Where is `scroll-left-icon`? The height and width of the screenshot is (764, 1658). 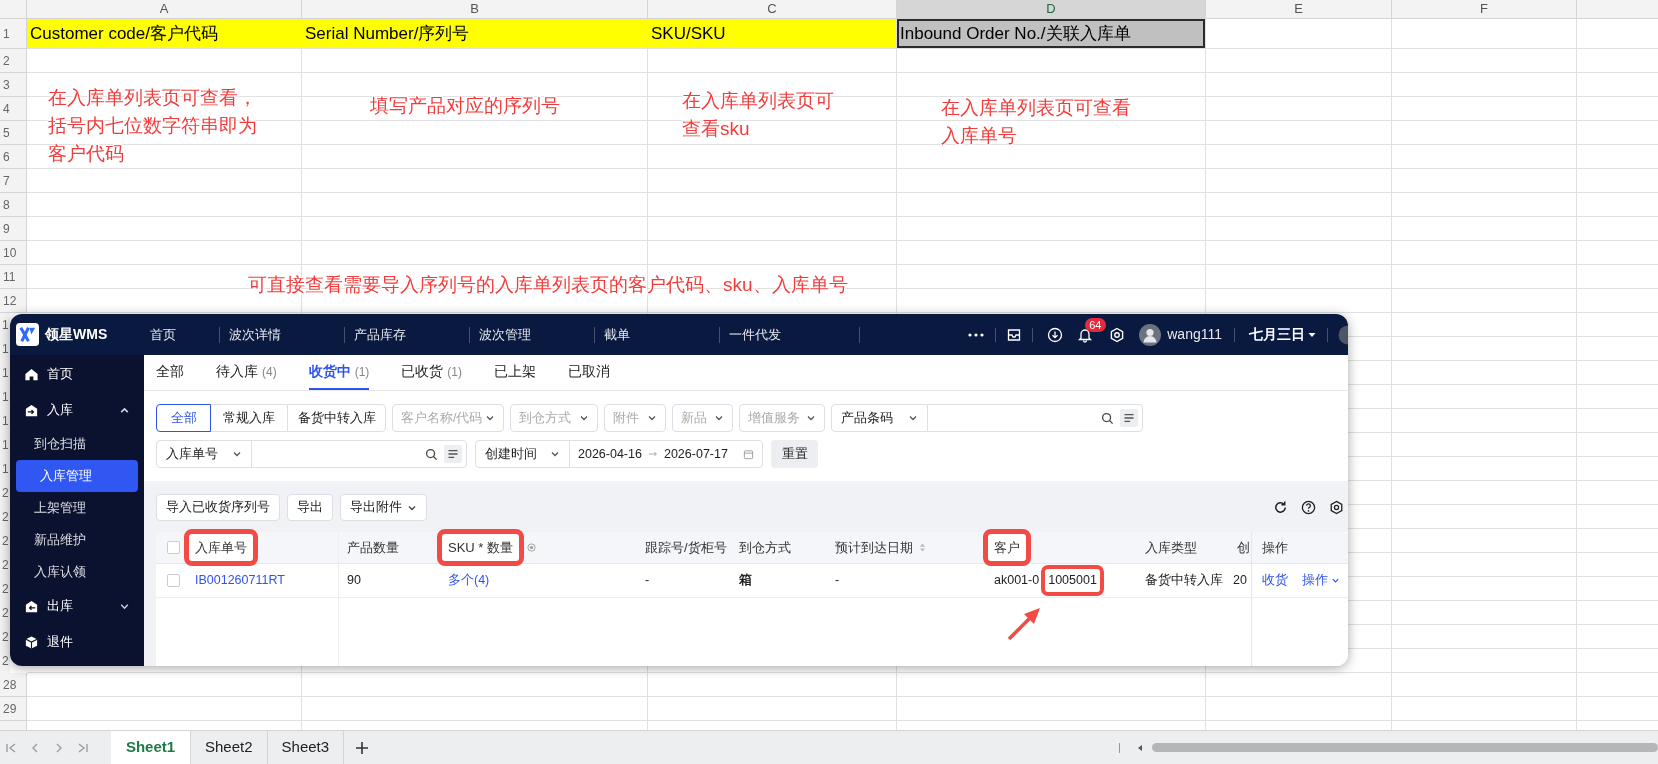 scroll-left-icon is located at coordinates (1140, 747).